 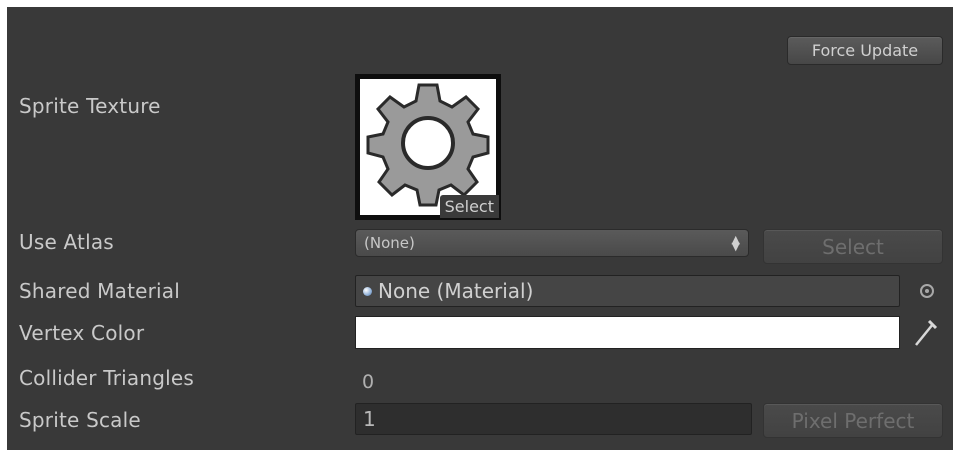 I want to click on collider-triangles-value: 0, so click(x=368, y=382).